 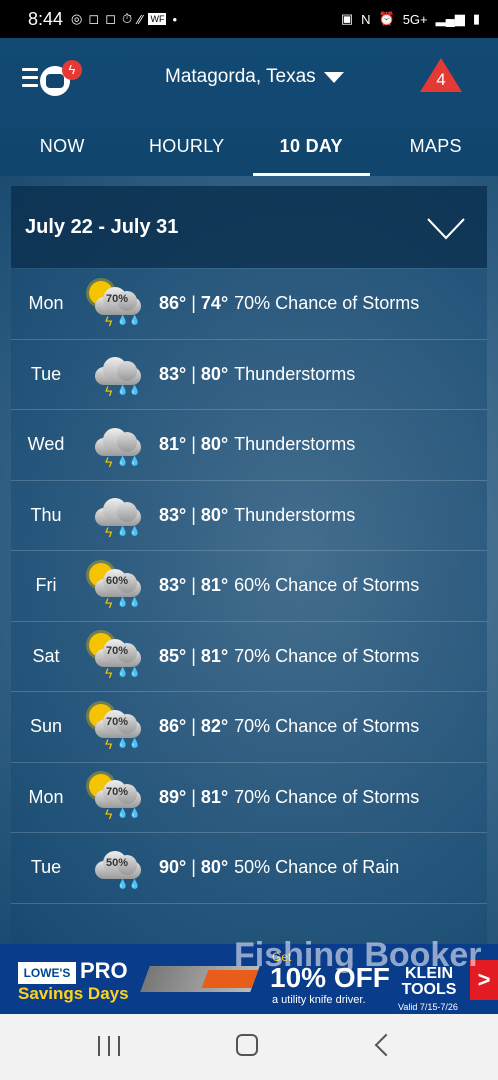 I want to click on nfc-icon: N, so click(x=366, y=19).